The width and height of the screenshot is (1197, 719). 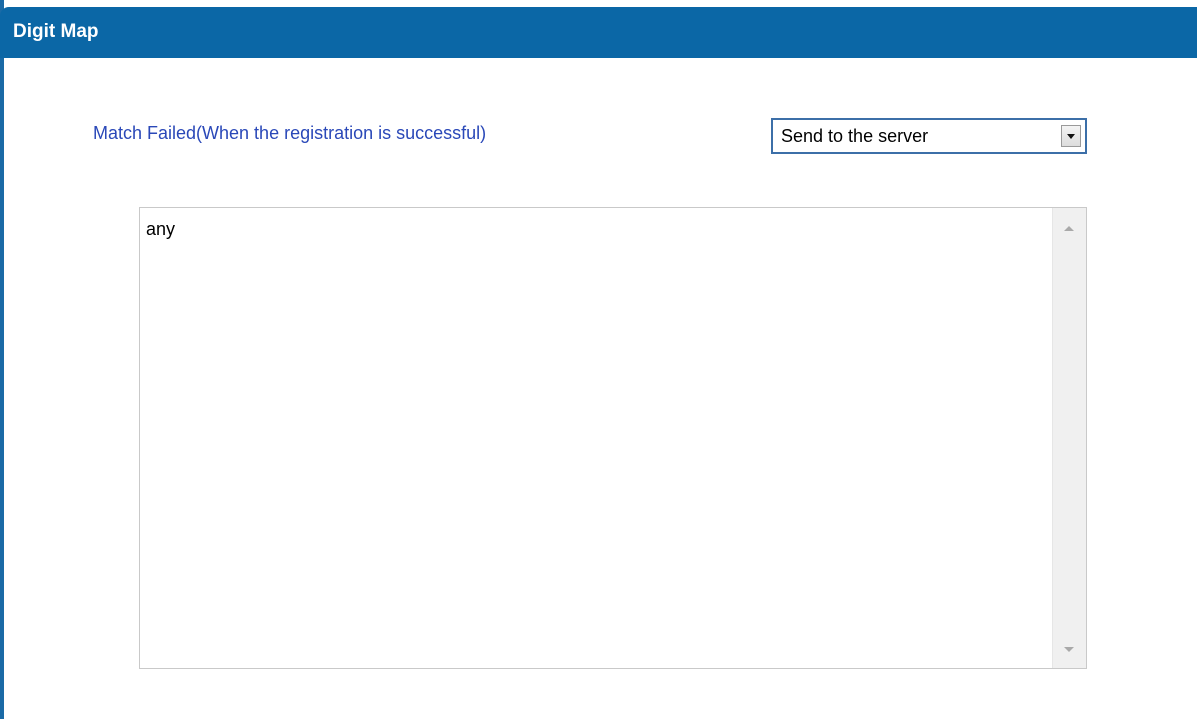 I want to click on match-failed-select: Send to the server, so click(x=929, y=136).